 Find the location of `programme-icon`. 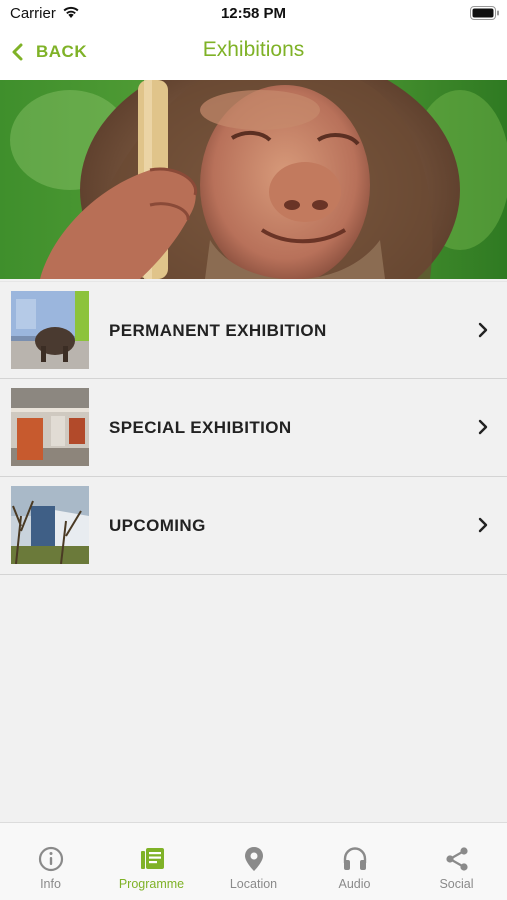

programme-icon is located at coordinates (152, 858).